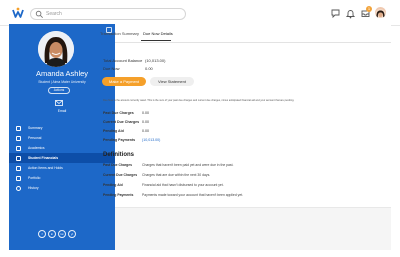  Describe the element at coordinates (335, 13) in the screenshot. I see `chat-icon` at that location.